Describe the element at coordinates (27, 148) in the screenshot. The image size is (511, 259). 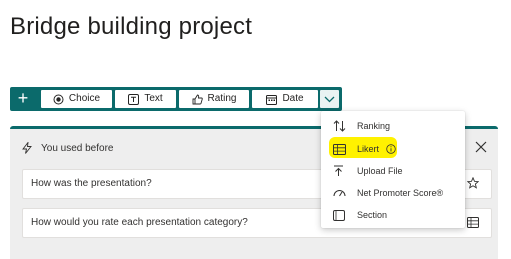
I see `lightning-icon` at that location.